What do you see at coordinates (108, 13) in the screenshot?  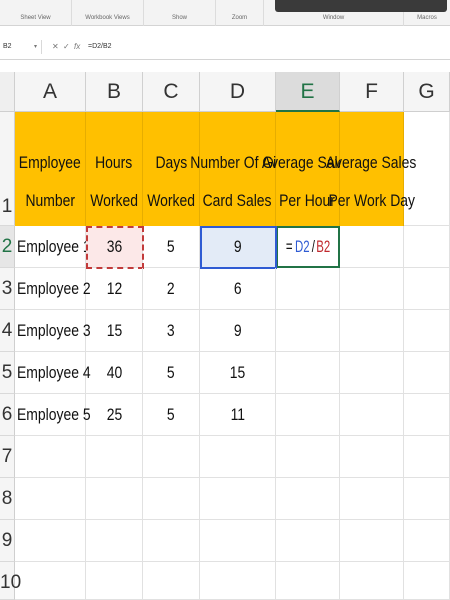 I see `ribbon-group-workbook-views: Workbook Views` at bounding box center [108, 13].